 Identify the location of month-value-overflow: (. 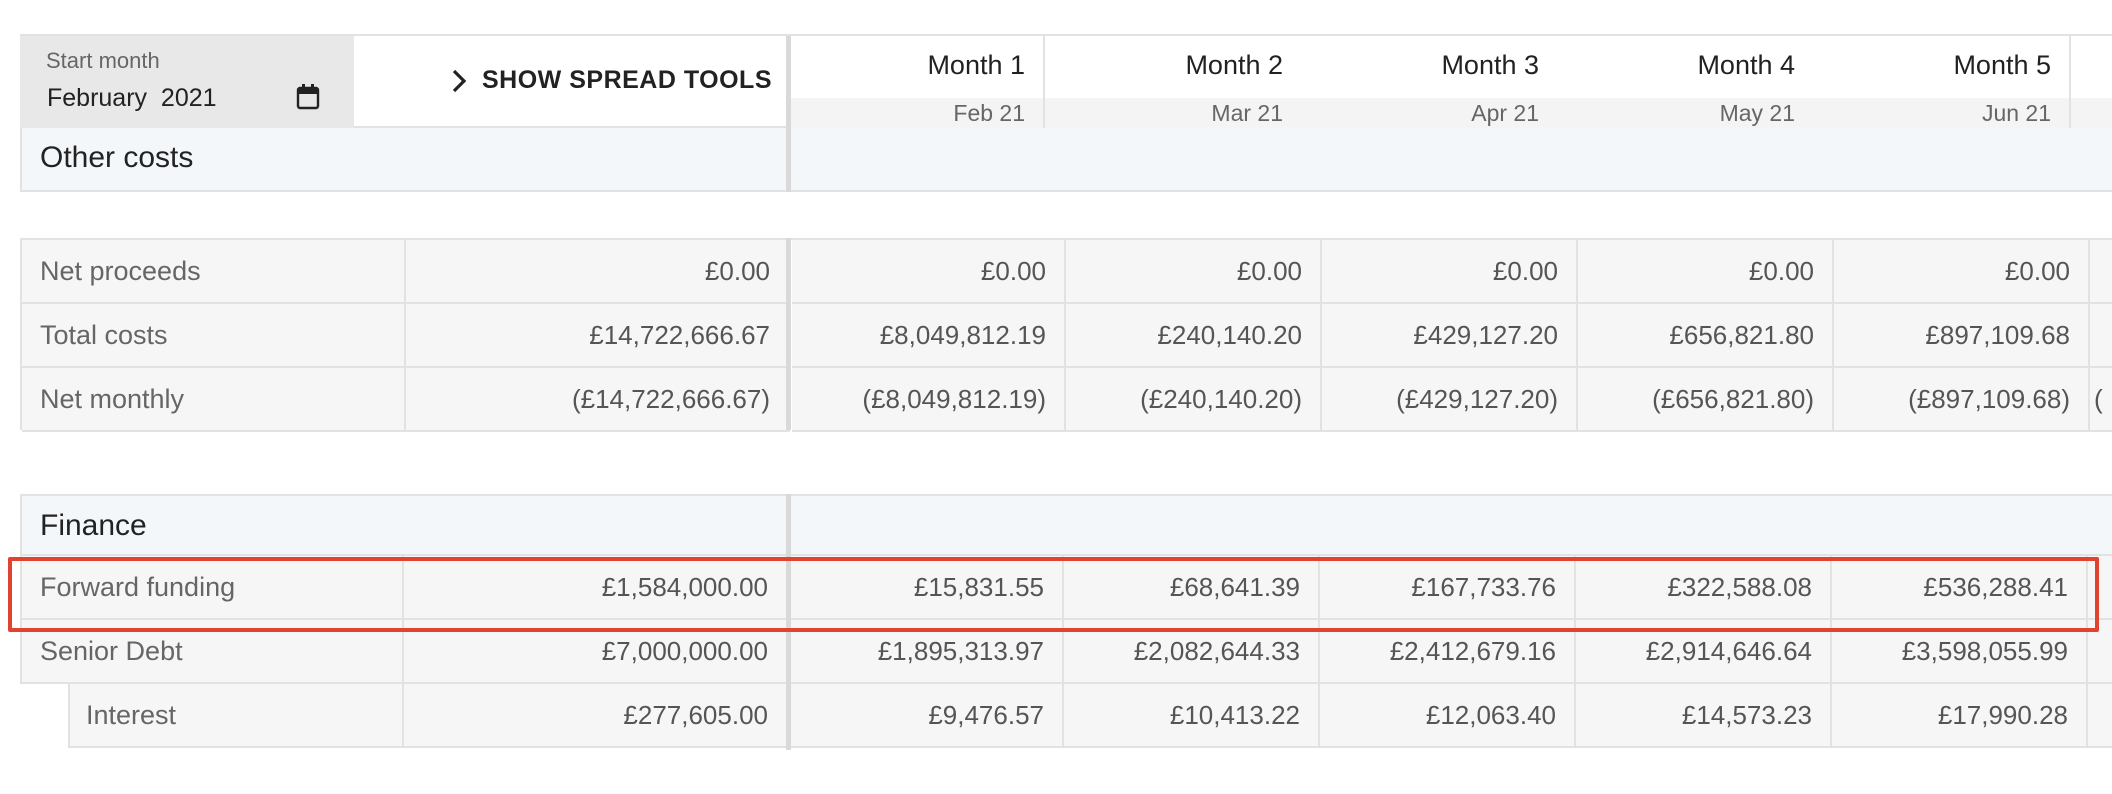
(2101, 400).